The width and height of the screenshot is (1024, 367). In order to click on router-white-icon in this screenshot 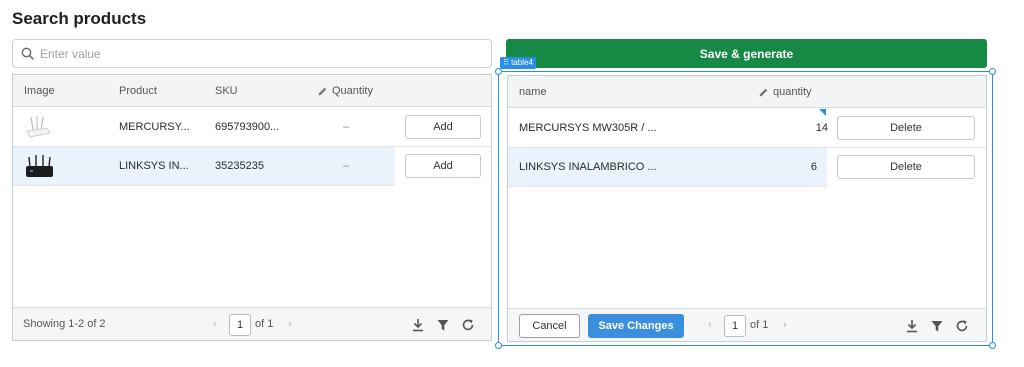, I will do `click(38, 126)`.